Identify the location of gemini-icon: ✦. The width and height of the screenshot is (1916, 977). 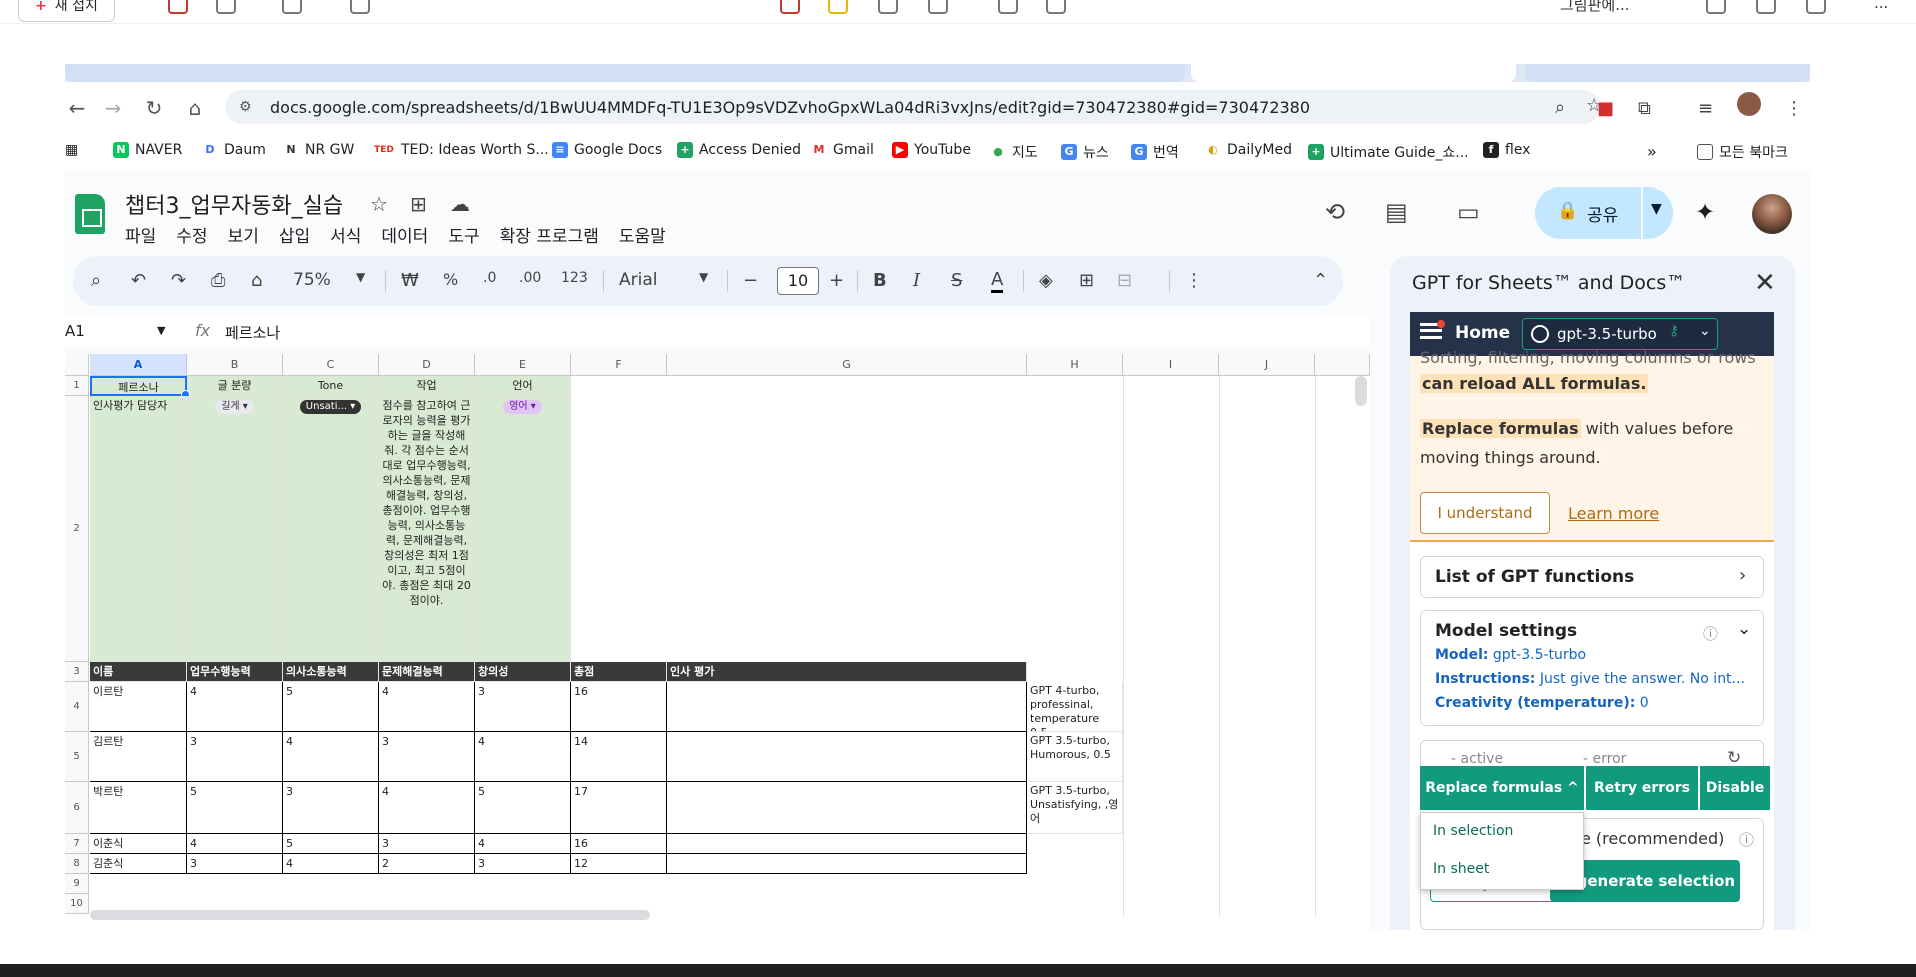
(1705, 212).